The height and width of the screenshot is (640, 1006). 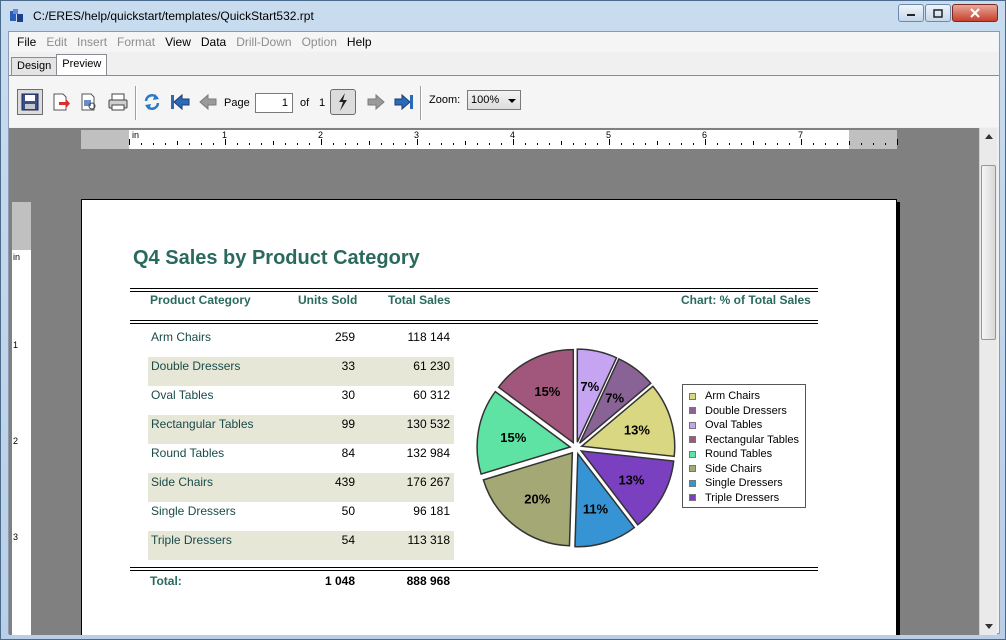 What do you see at coordinates (56, 42) in the screenshot?
I see `menu-edit: Edit` at bounding box center [56, 42].